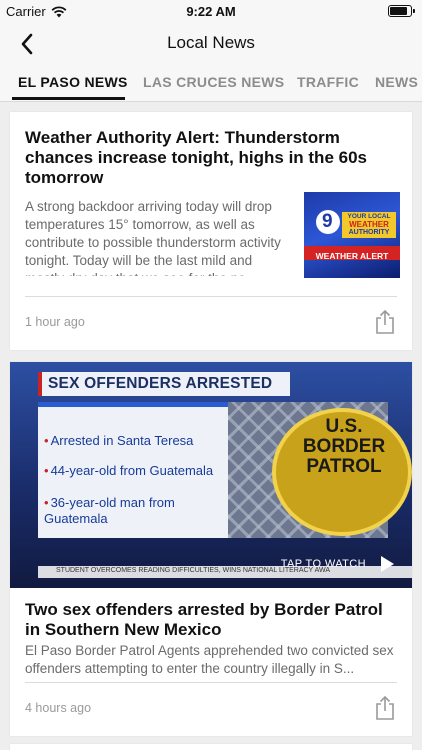 Image resolution: width=422 pixels, height=750 pixels. I want to click on thumb-line-3: AUTHORITY, so click(369, 232).